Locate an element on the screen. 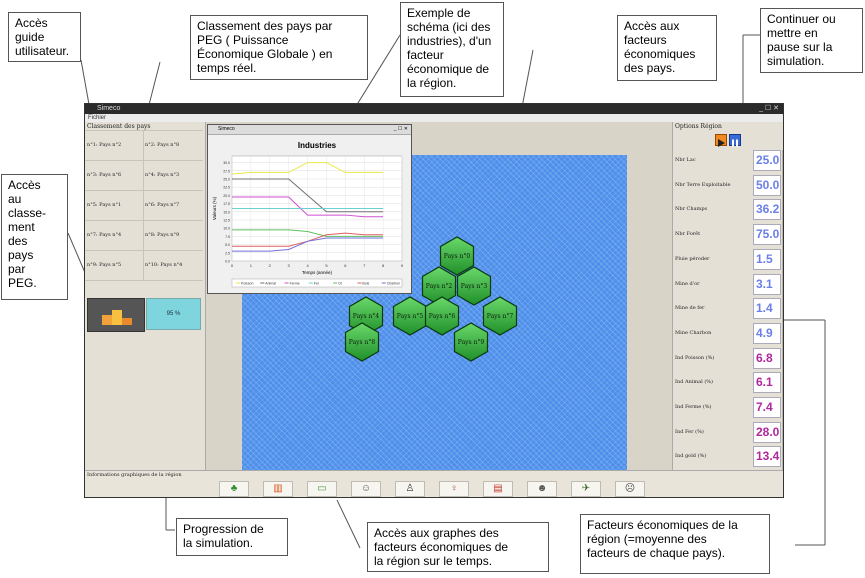 The height and width of the screenshot is (578, 865). callout-acces-facteurs: Accès aux facteurs économiques des pays. is located at coordinates (667, 48).